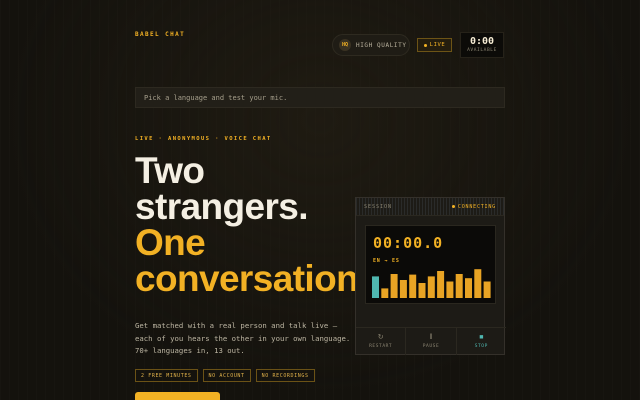 This screenshot has height=400, width=640. Describe the element at coordinates (381, 346) in the screenshot. I see `restart-label: RESTART` at that location.